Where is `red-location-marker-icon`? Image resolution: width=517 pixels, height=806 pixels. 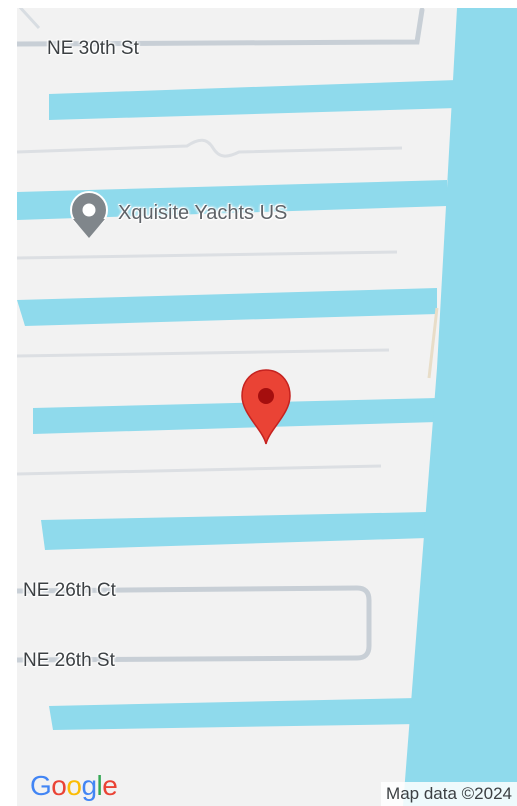 red-location-marker-icon is located at coordinates (266, 407).